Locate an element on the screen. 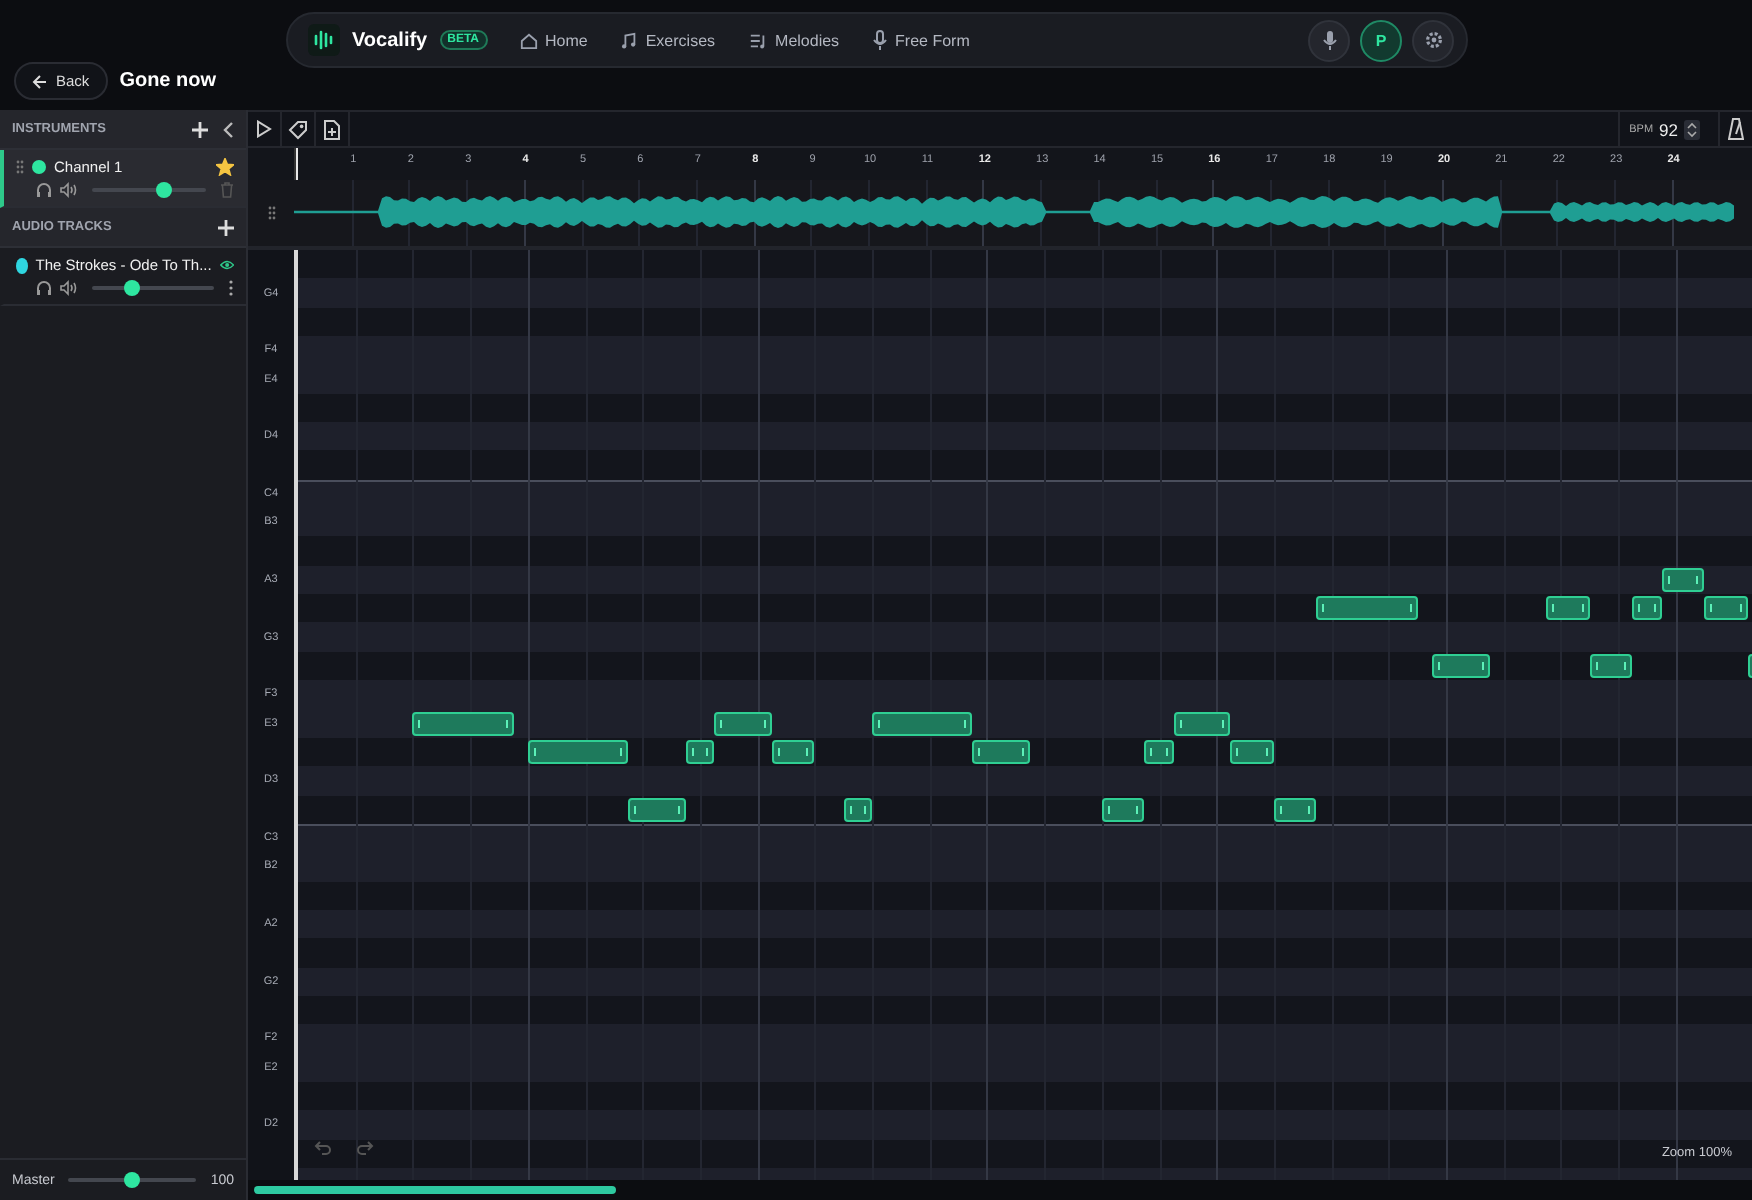 The height and width of the screenshot is (1200, 1752). music-list-icon is located at coordinates (757, 40).